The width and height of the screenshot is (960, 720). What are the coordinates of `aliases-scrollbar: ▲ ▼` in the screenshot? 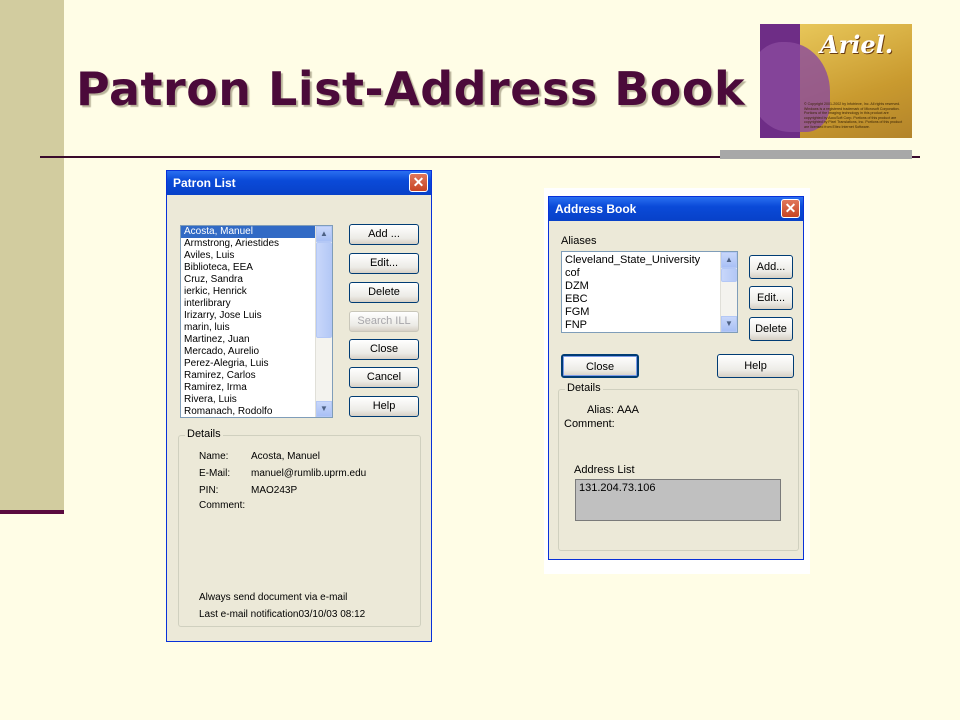 It's located at (728, 292).